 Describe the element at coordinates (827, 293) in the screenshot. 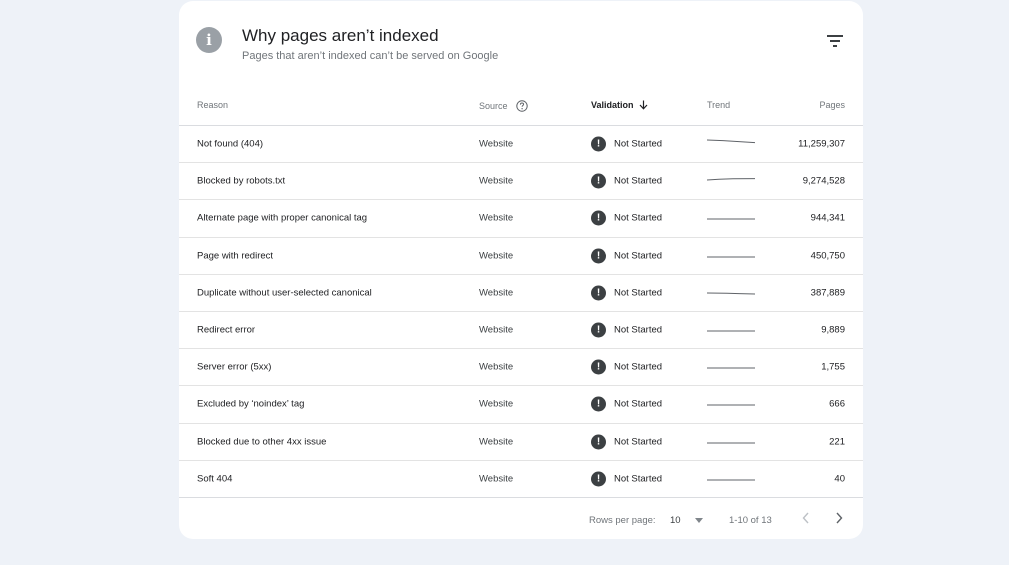

I see `pages-cell: 387,889` at that location.